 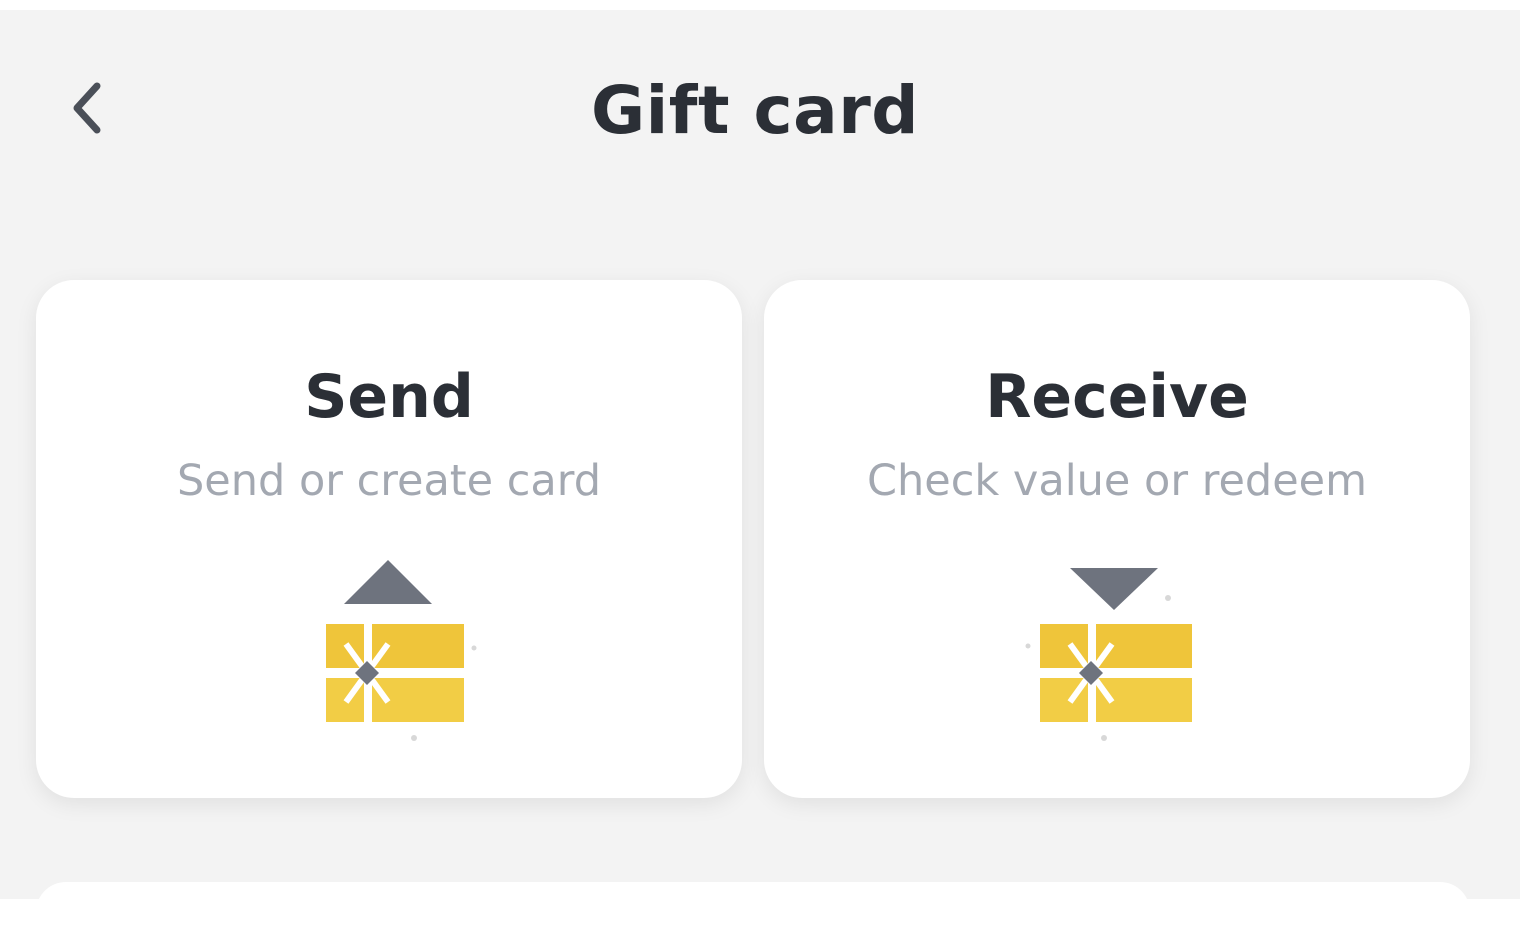 I want to click on page-title: Gift card, so click(x=755, y=110).